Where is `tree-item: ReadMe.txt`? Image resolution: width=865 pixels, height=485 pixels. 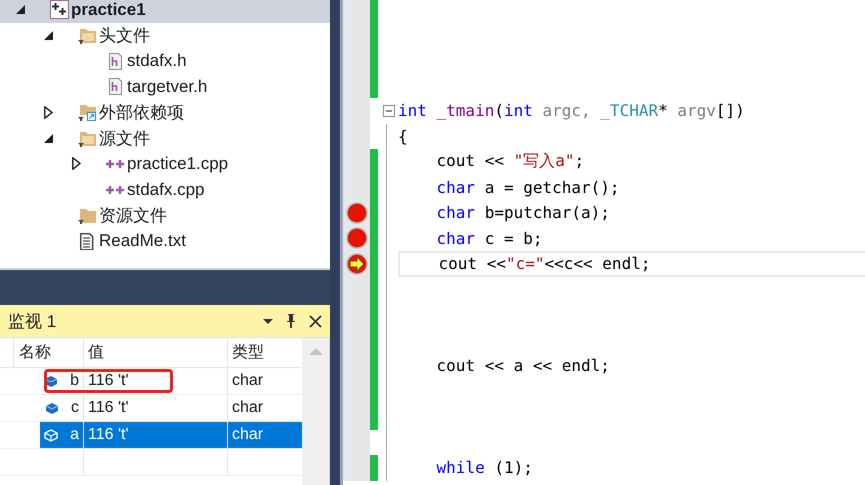
tree-item: ReadMe.txt is located at coordinates (165, 241).